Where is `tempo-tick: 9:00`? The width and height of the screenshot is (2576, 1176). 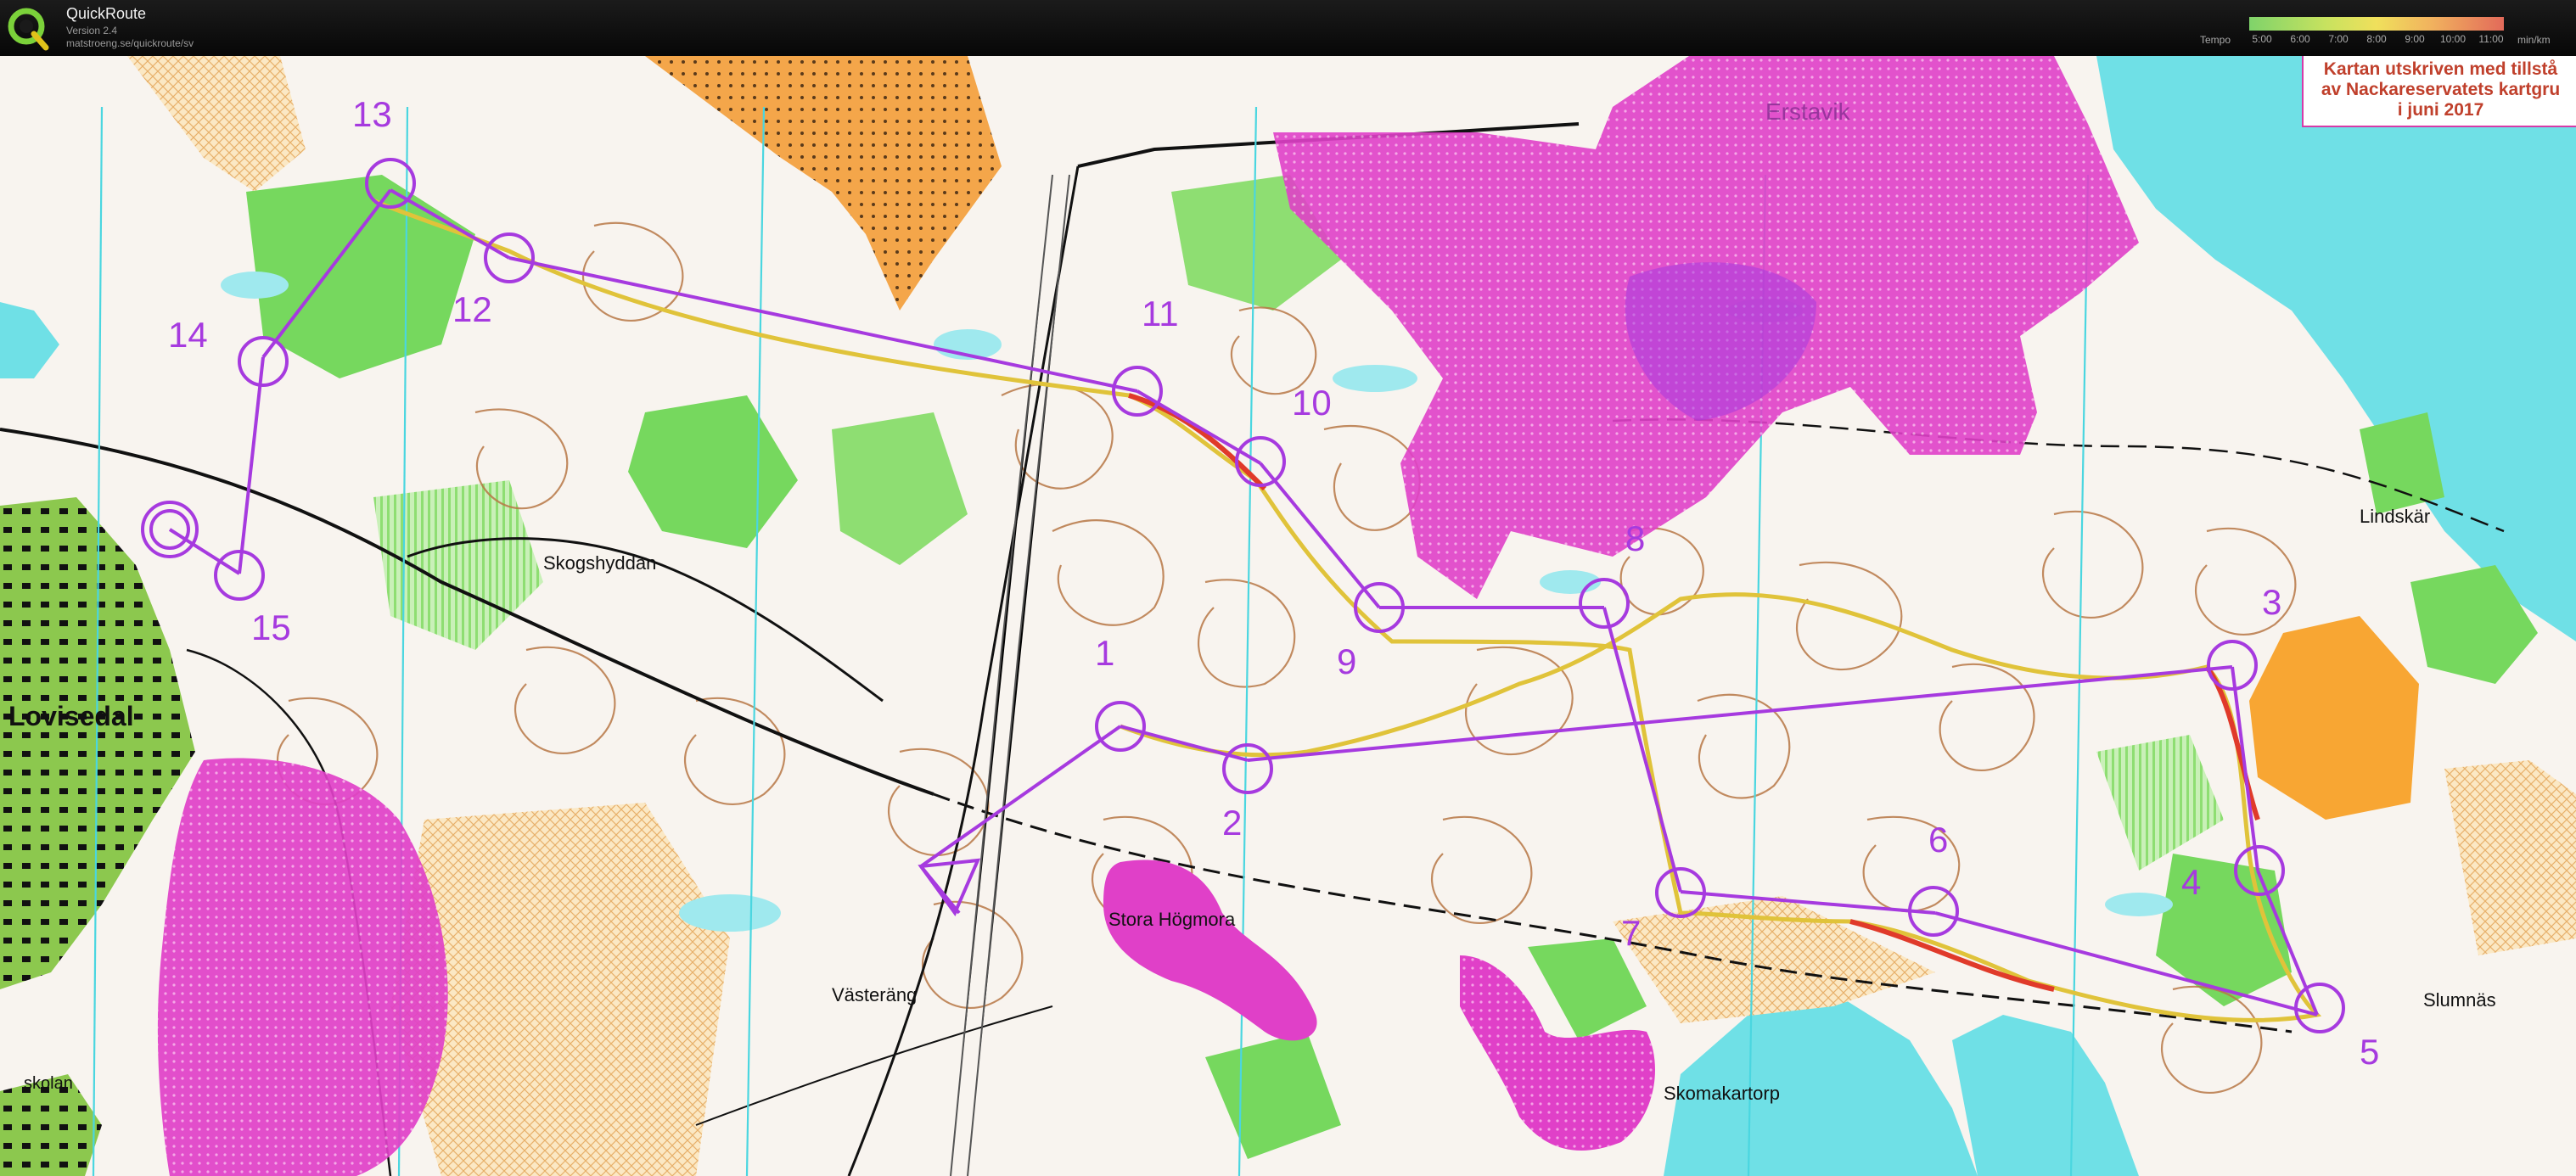 tempo-tick: 9:00 is located at coordinates (2415, 39).